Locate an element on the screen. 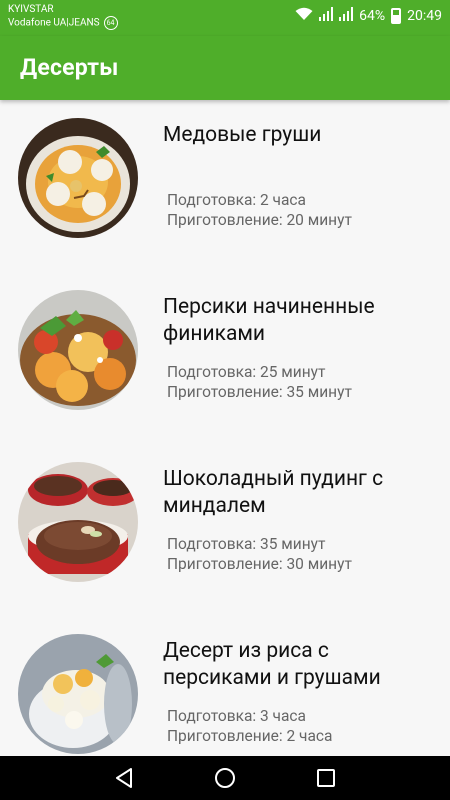 This screenshot has width=450, height=800. cook-time: Приготовление: 35 минут is located at coordinates (259, 392).